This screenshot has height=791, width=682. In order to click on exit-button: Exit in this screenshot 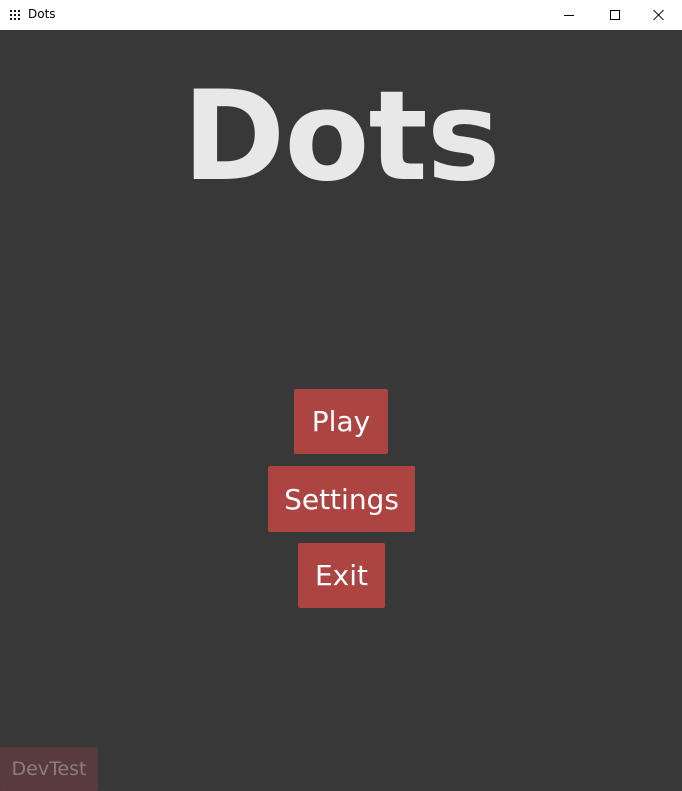, I will do `click(341, 575)`.